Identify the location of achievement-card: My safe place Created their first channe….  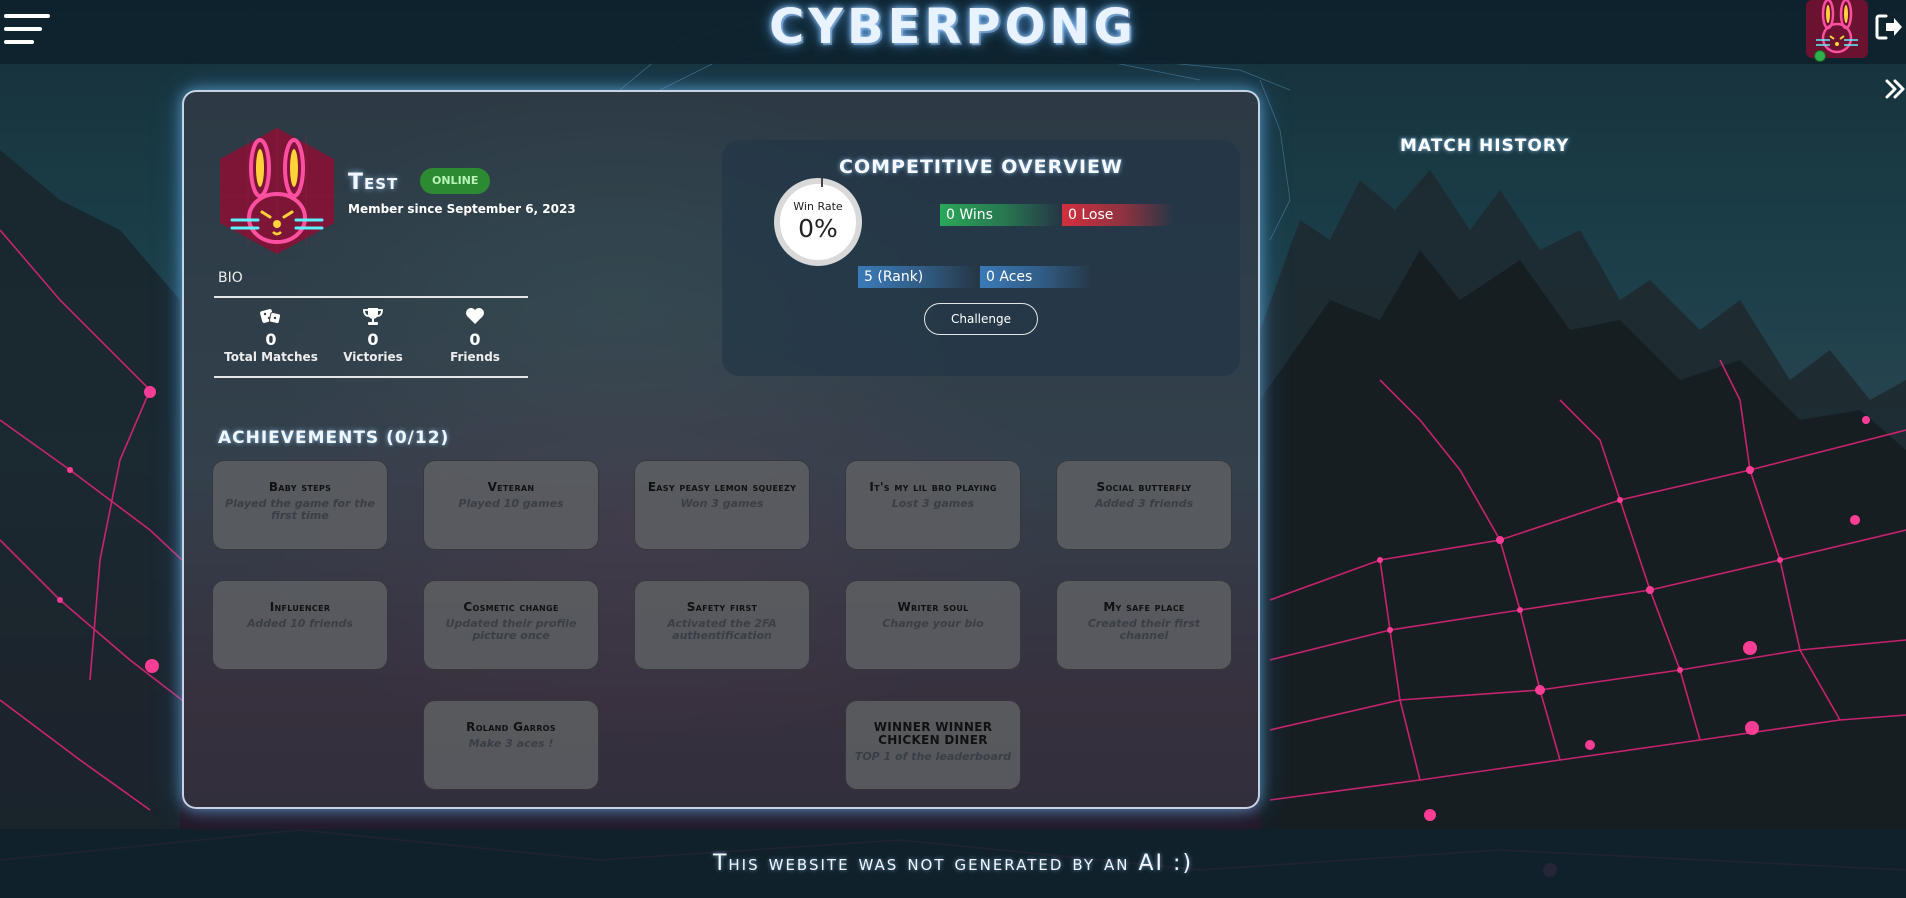
(1144, 625).